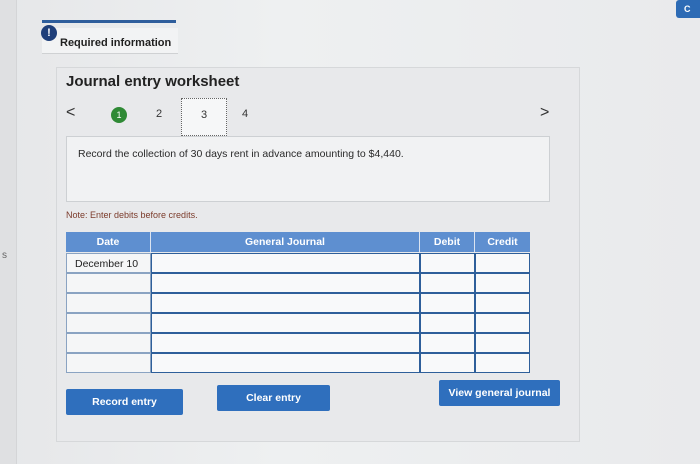 This screenshot has height=464, width=700. Describe the element at coordinates (308, 169) in the screenshot. I see `transaction-description-box` at that location.